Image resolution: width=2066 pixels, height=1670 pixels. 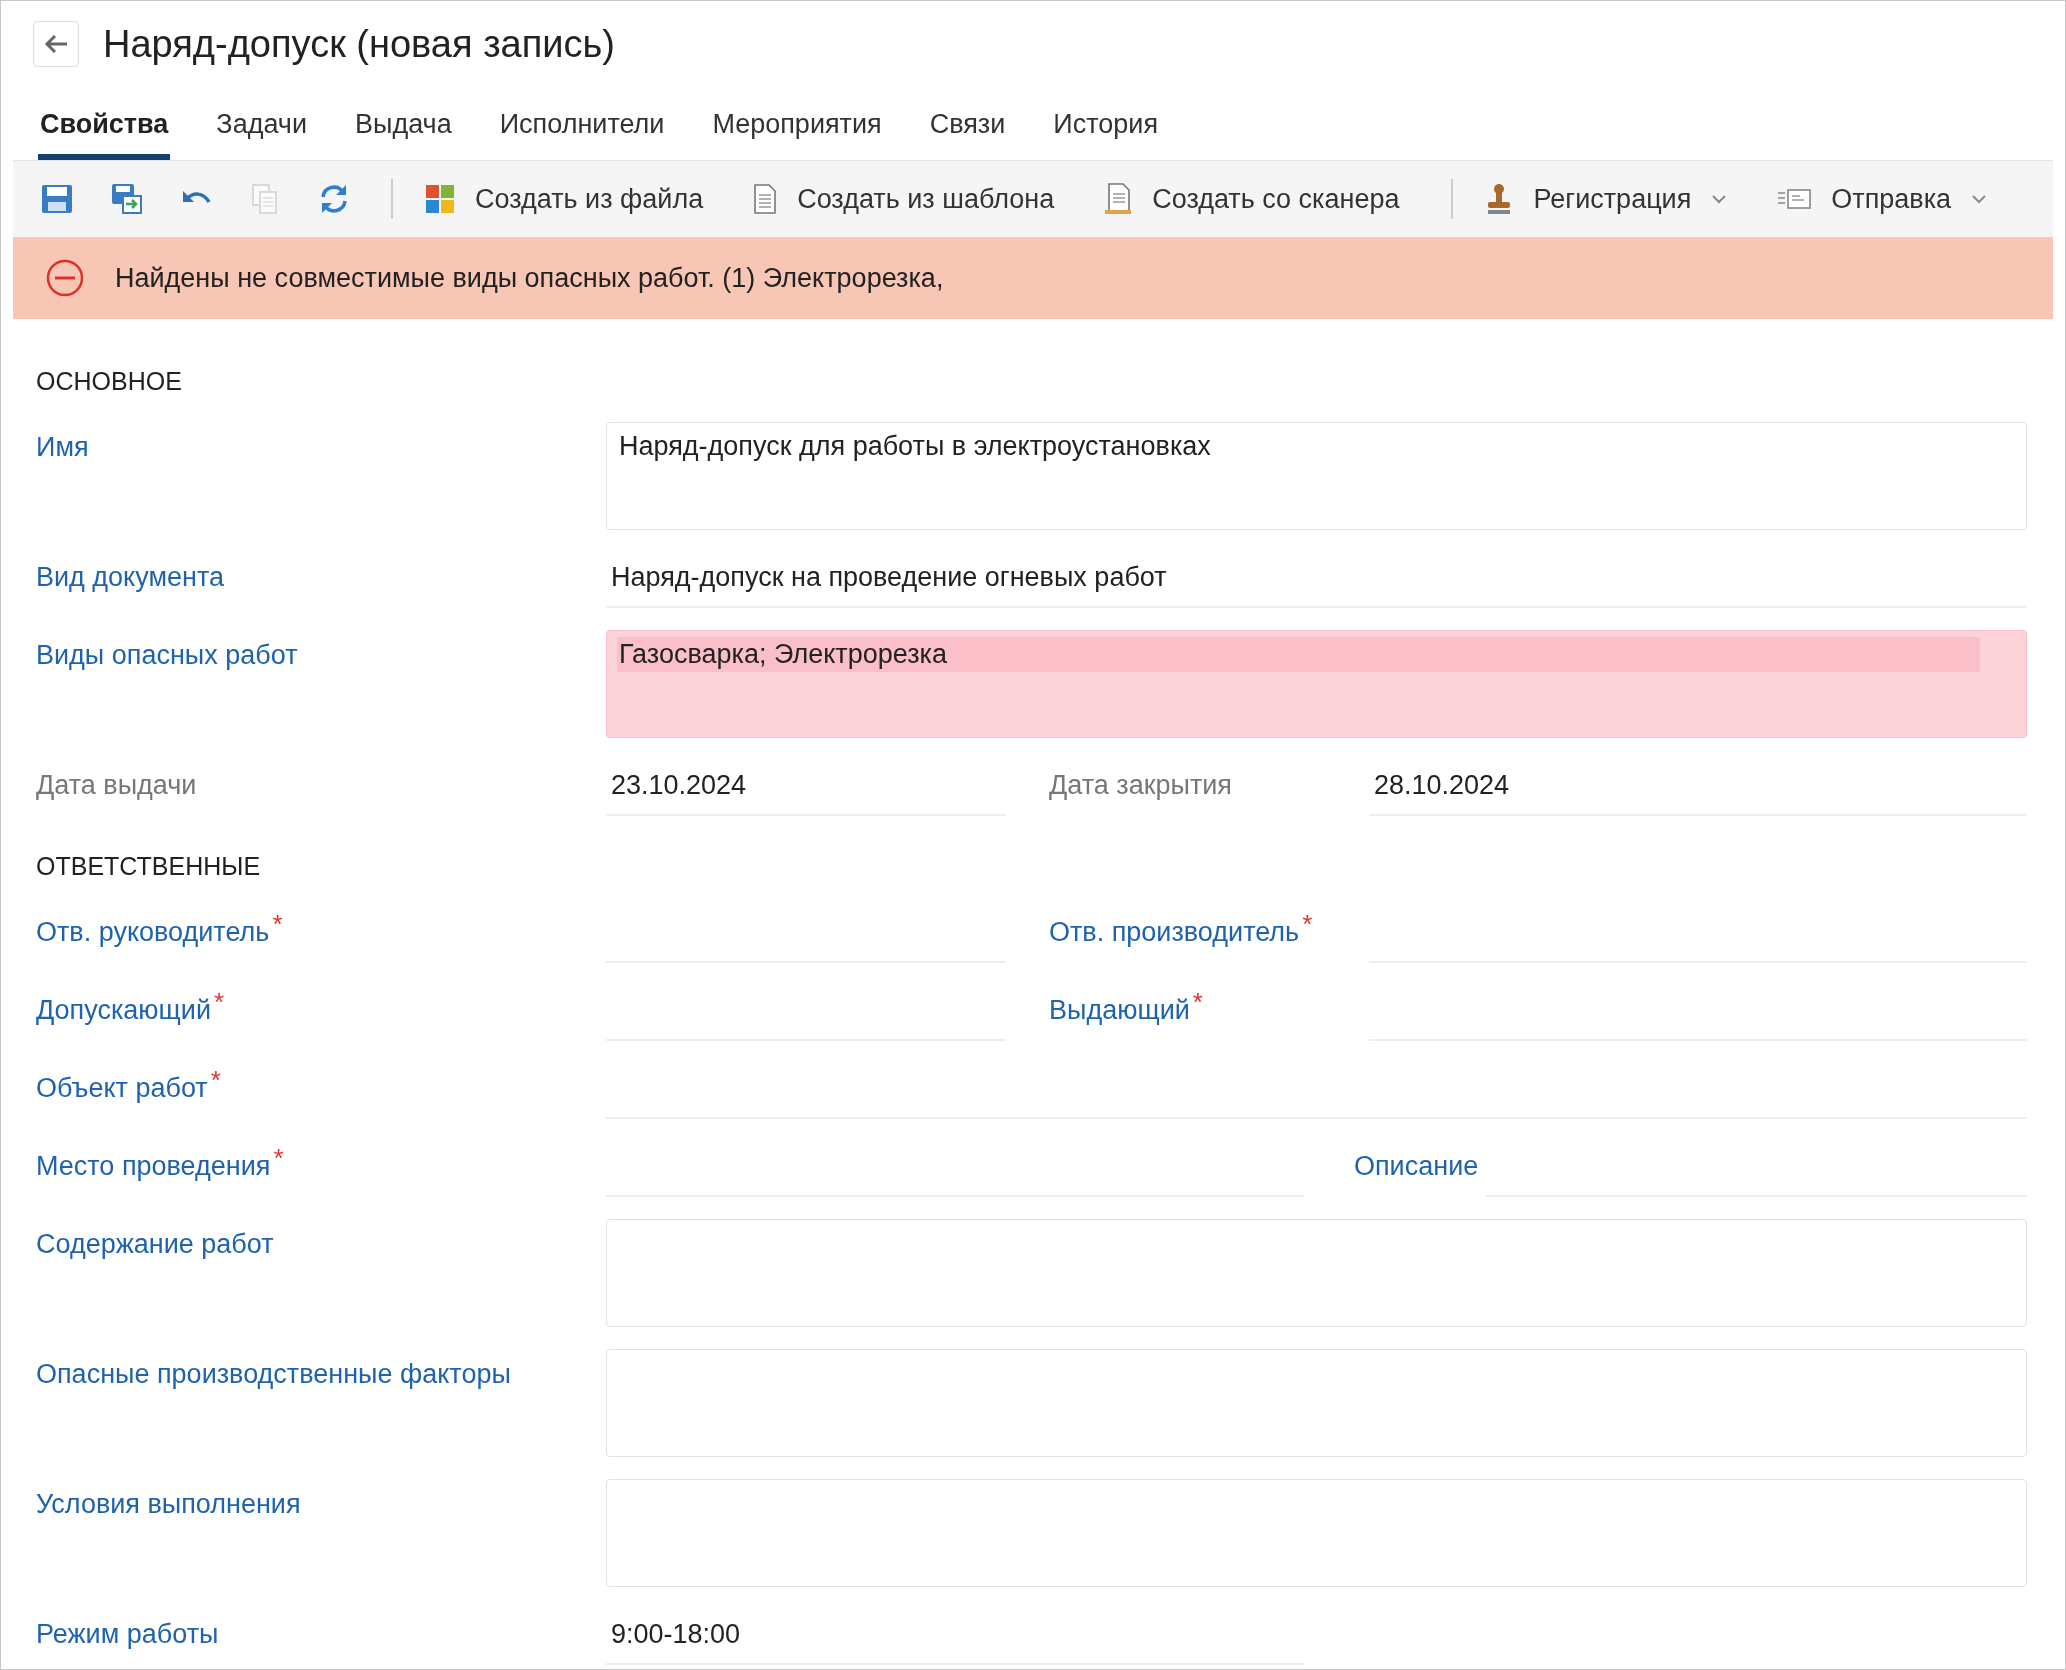 What do you see at coordinates (1119, 1010) in the screenshot?
I see `field-label: Выдающий` at bounding box center [1119, 1010].